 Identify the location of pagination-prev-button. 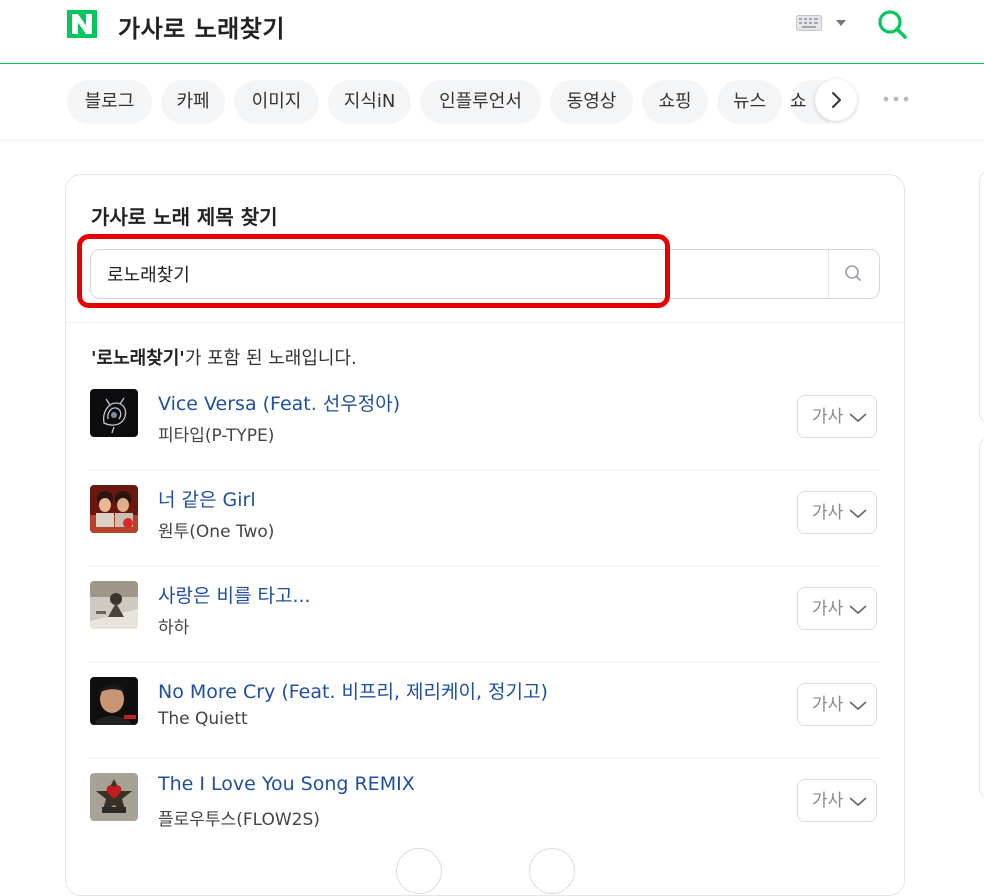
(419, 871).